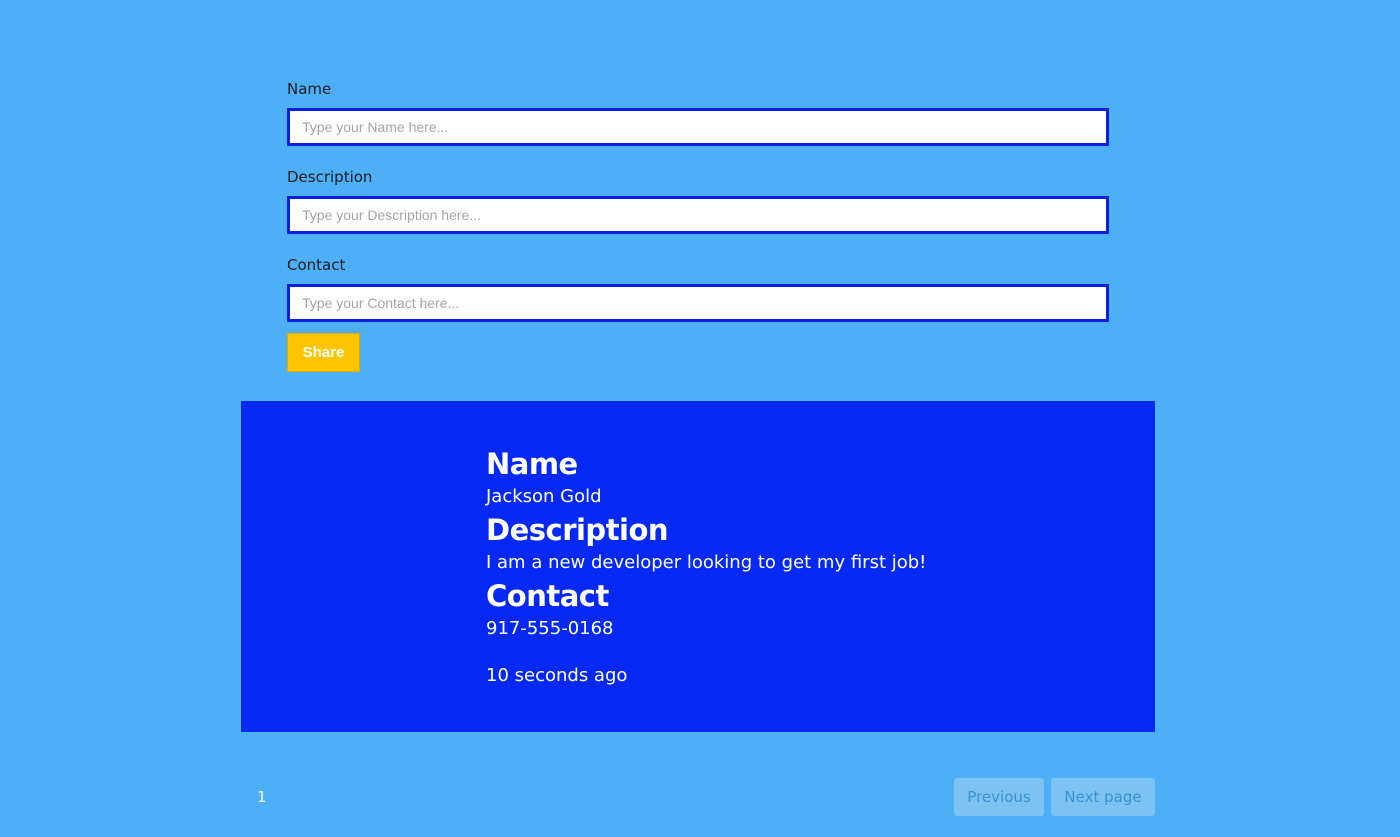 The image size is (1400, 837). What do you see at coordinates (698, 303) in the screenshot?
I see `contact-input` at bounding box center [698, 303].